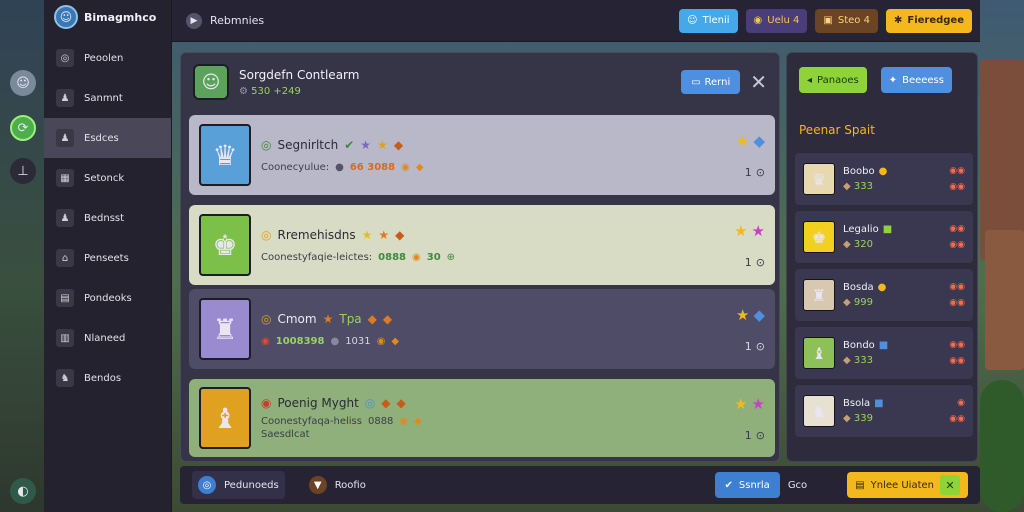 The height and width of the screenshot is (512, 1024). I want to click on bottom-tab-pedunoeds: ◎ Pedunoeds, so click(238, 485).